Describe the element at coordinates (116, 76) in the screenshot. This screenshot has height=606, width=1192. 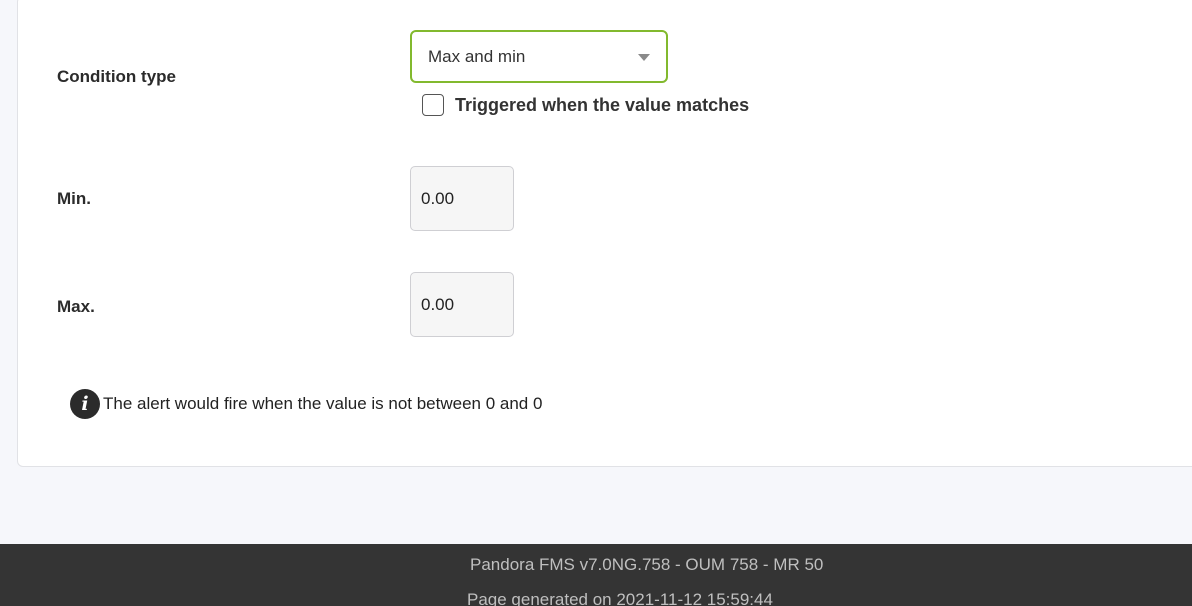
I see `condition-type-label: Condition type` at that location.